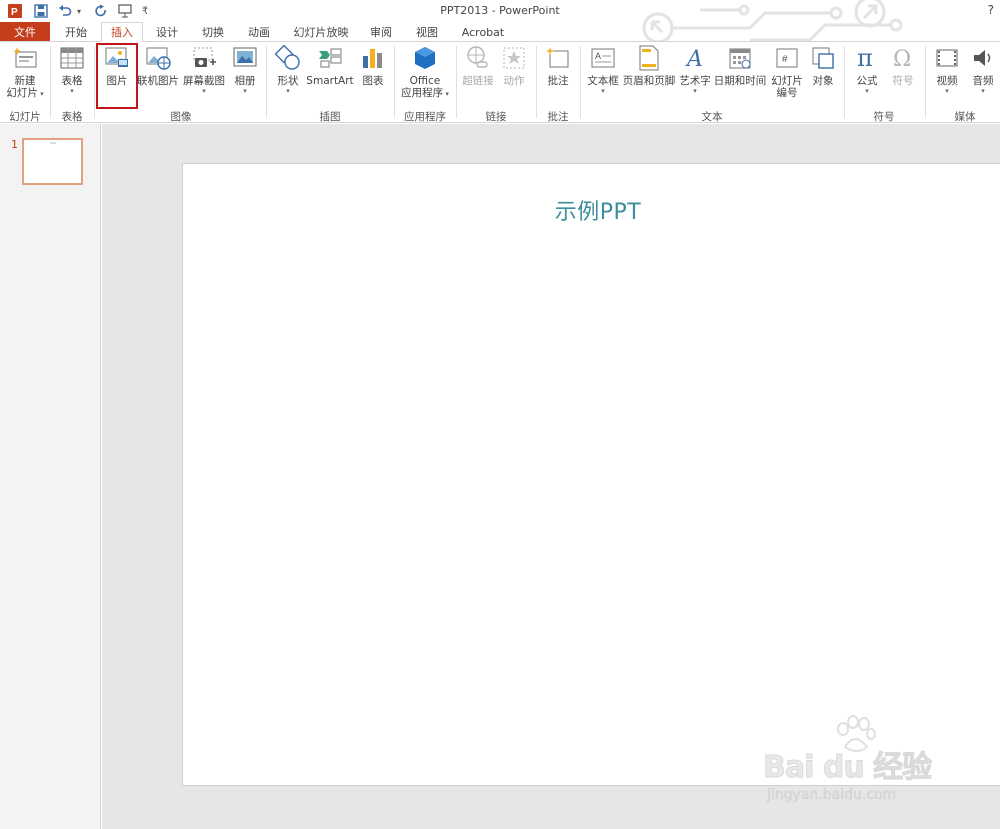 Image resolution: width=1000 pixels, height=829 pixels. What do you see at coordinates (14, 144) in the screenshot?
I see `slide-thumbnail-number: 1` at bounding box center [14, 144].